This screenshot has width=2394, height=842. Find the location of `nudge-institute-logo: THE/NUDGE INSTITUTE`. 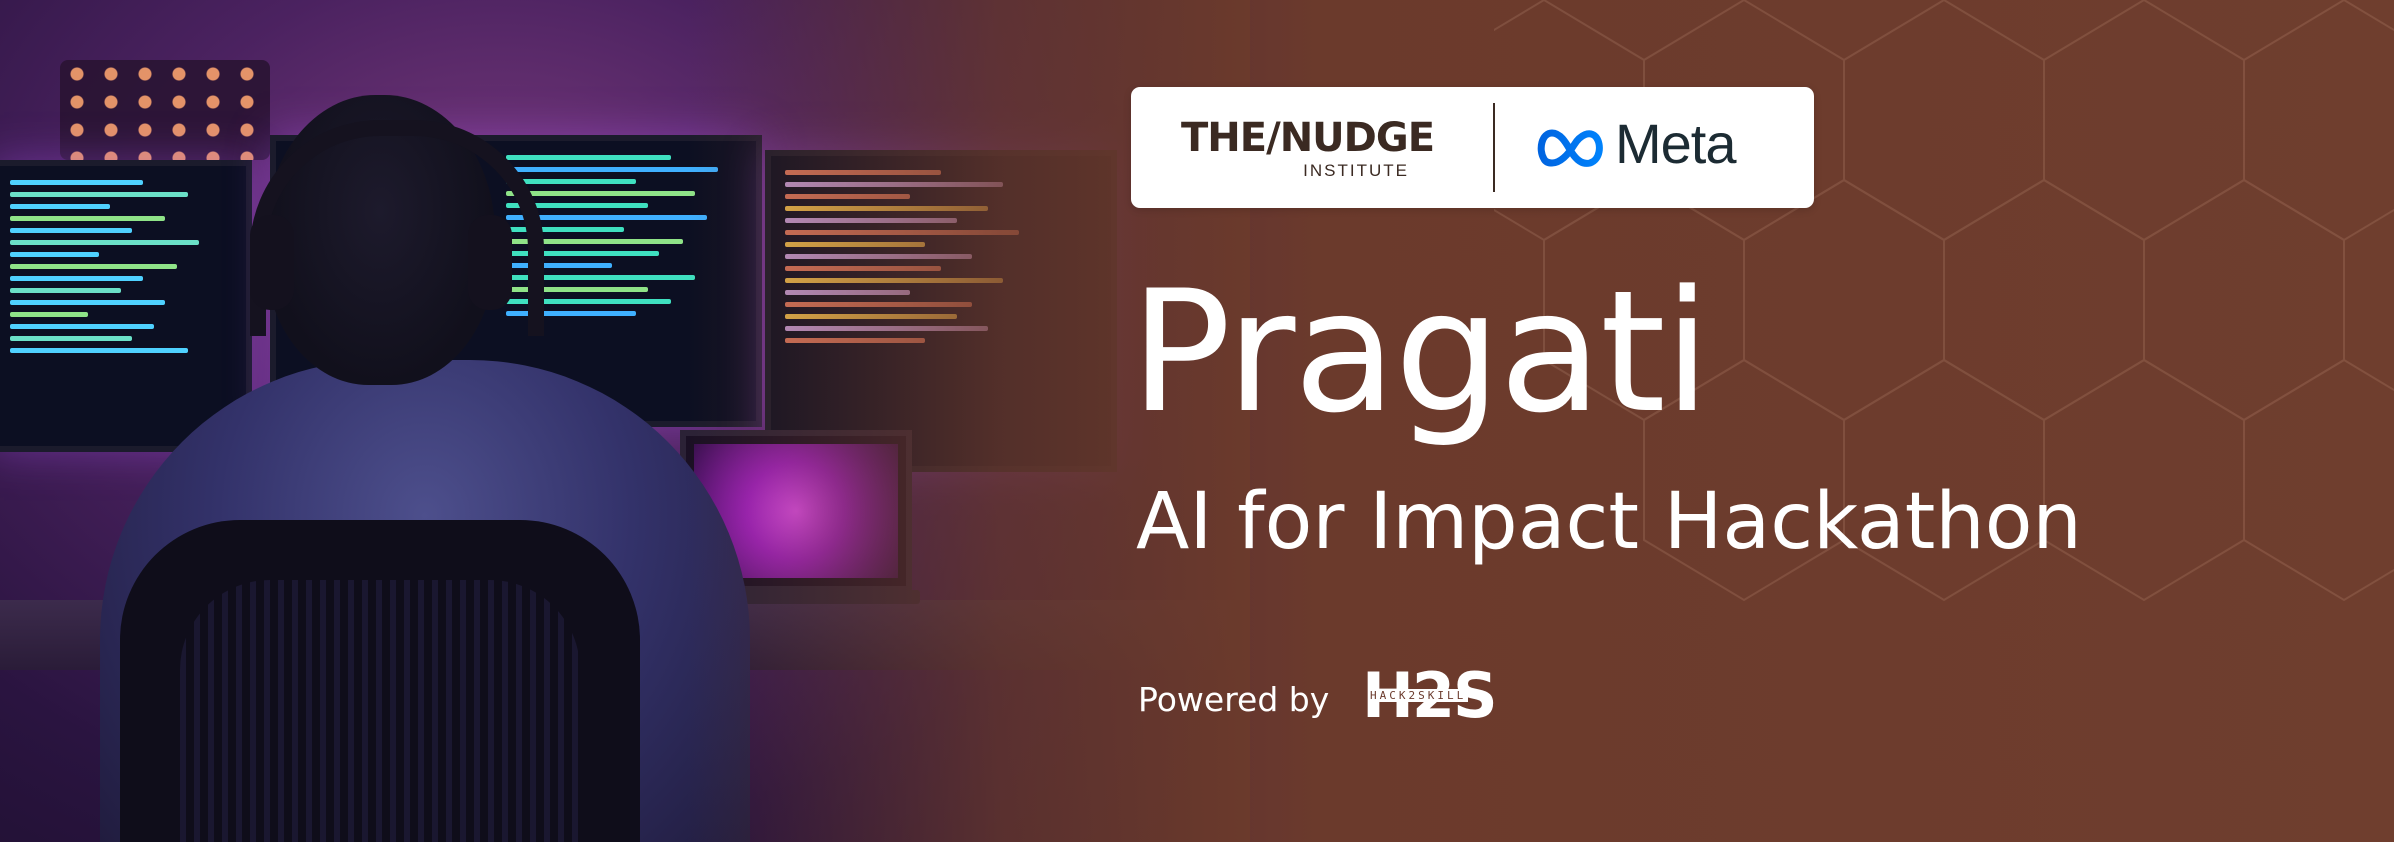

nudge-institute-logo: THE/NUDGE INSTITUTE is located at coordinates (1321, 148).